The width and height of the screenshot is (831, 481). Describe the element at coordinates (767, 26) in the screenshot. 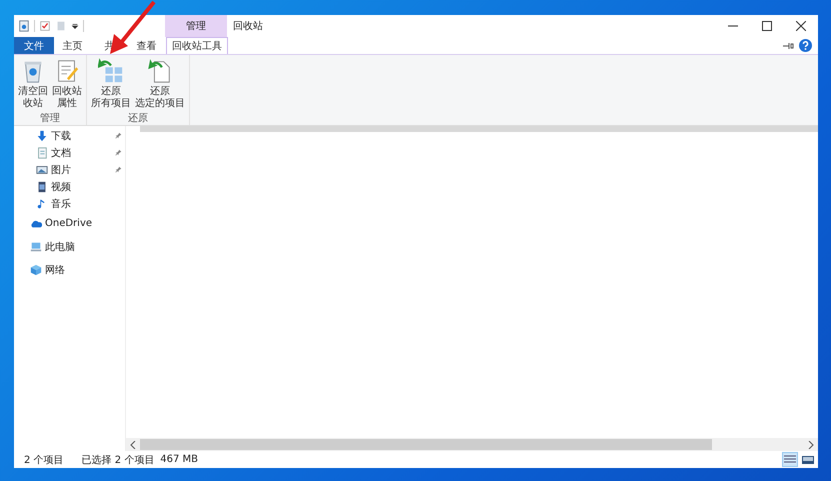

I see `maximize-icon` at that location.